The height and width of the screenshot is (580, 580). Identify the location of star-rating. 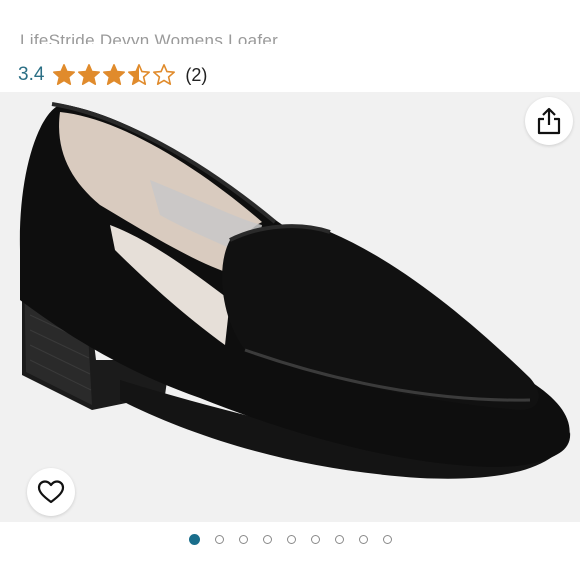
(114, 75).